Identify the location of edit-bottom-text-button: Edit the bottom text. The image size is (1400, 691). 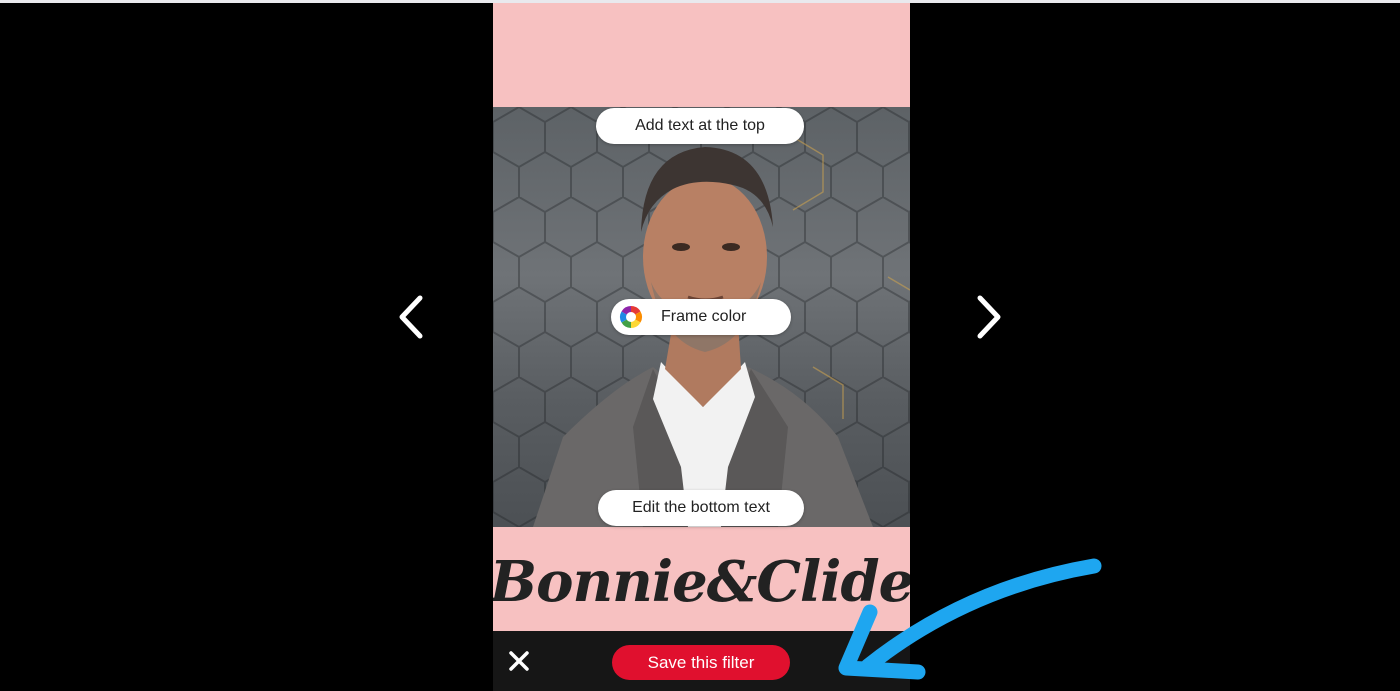
(701, 508).